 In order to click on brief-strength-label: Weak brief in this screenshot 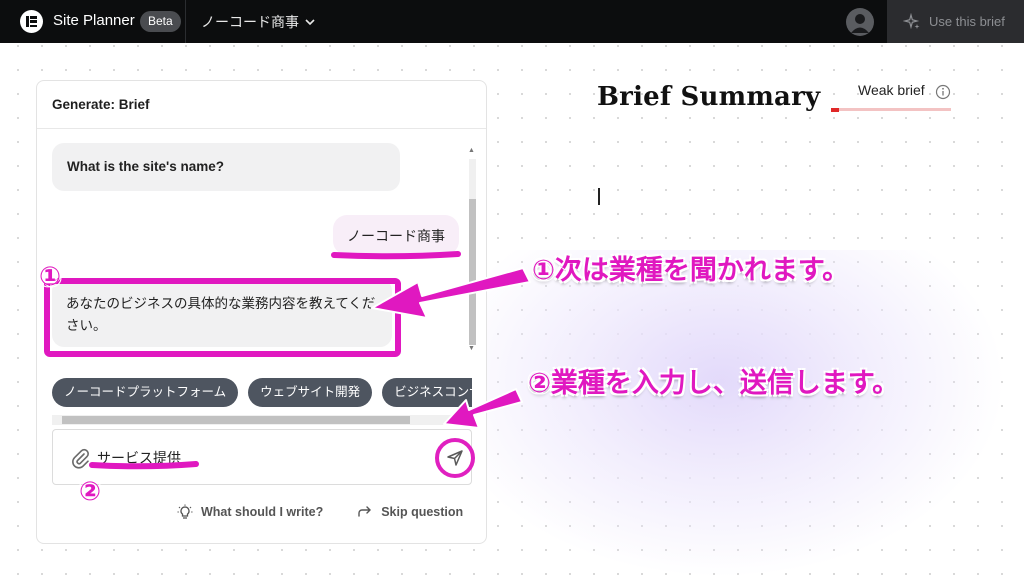, I will do `click(891, 90)`.